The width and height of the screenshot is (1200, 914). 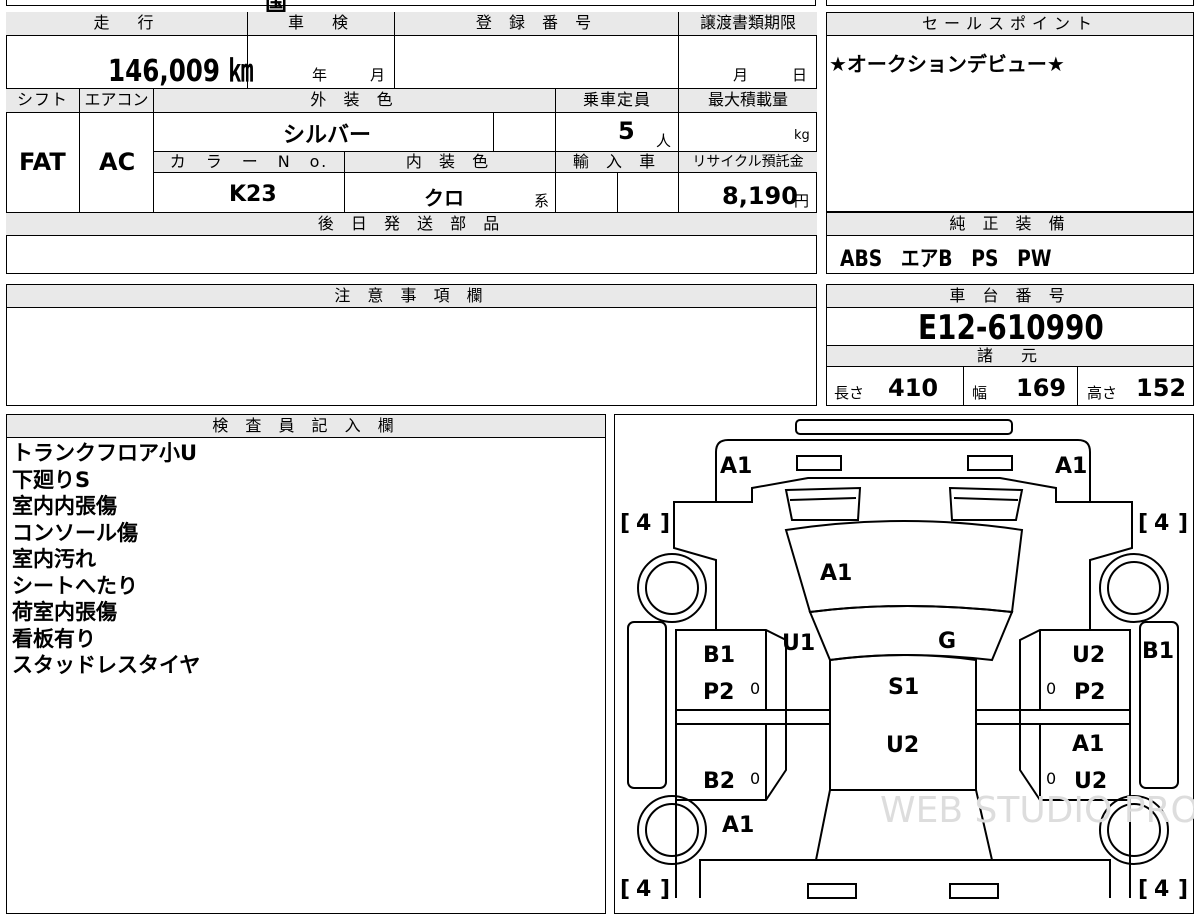 I want to click on inspector-line: 下廻りS, so click(x=51, y=479).